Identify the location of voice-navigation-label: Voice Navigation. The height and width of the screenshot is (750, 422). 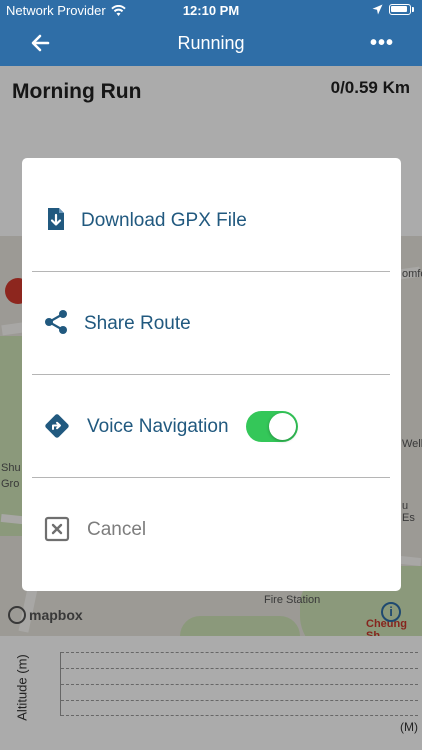
(158, 426).